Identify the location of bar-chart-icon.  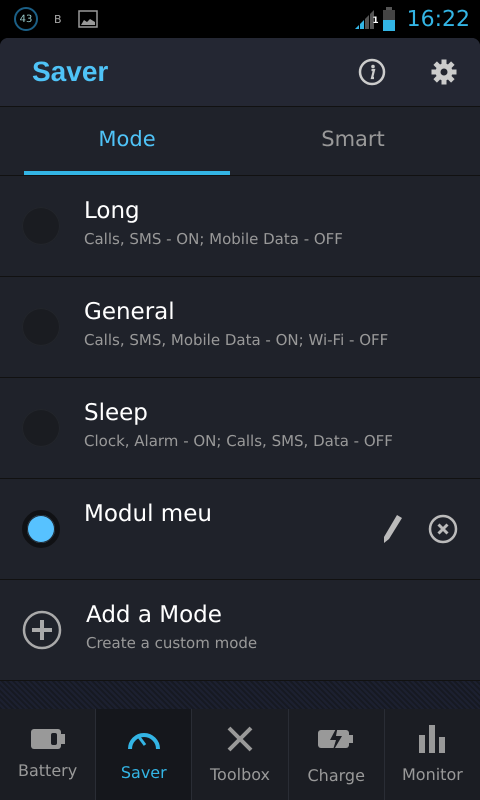
(432, 739).